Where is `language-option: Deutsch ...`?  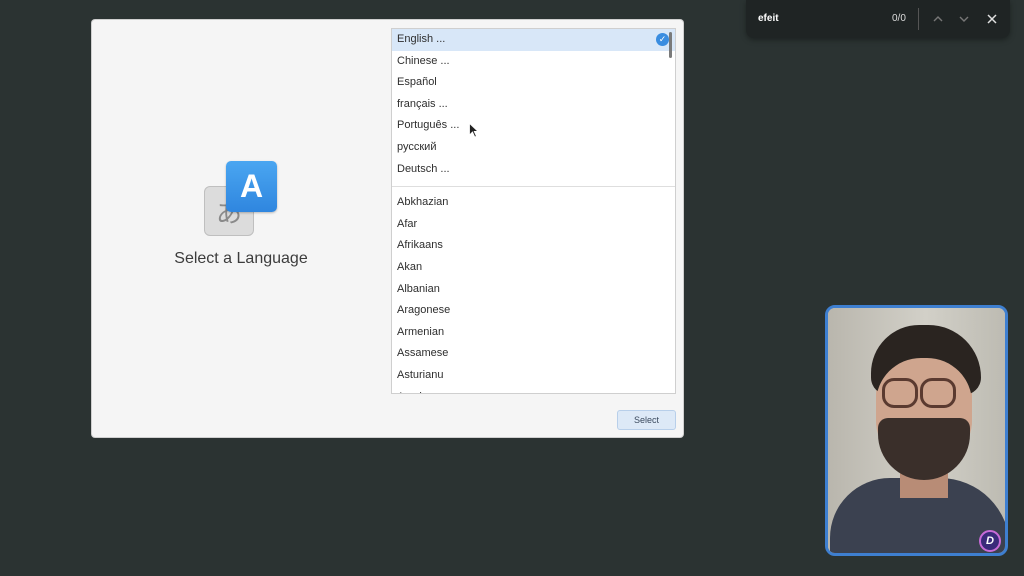
language-option: Deutsch ... is located at coordinates (533, 170).